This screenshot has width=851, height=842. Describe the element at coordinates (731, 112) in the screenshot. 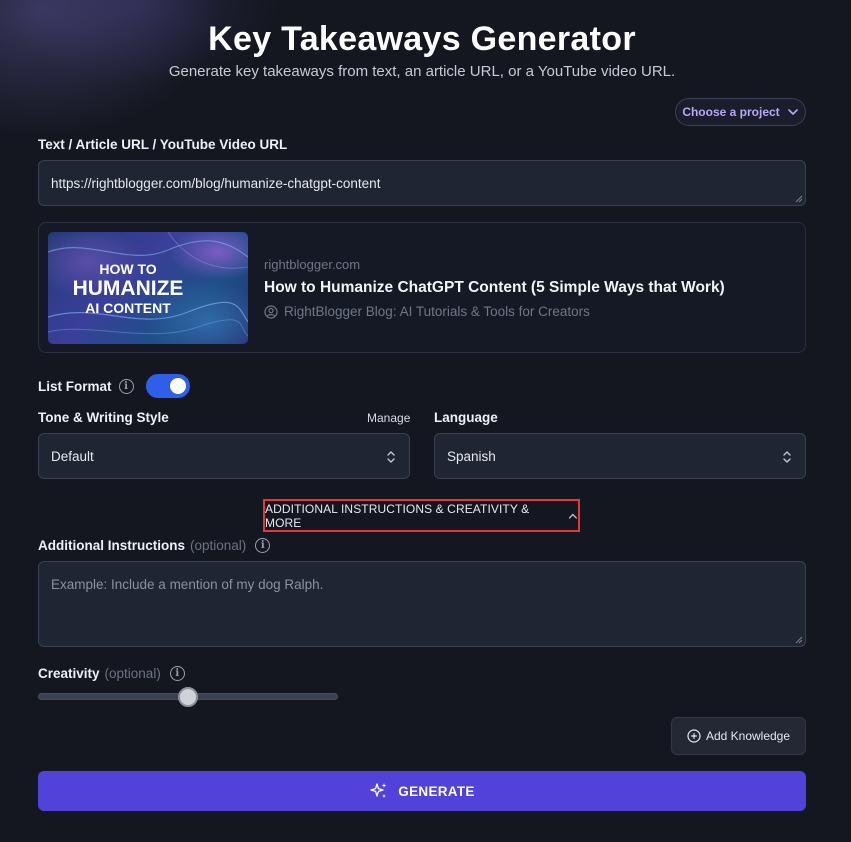

I see `choose-project-label: Choose a project` at that location.